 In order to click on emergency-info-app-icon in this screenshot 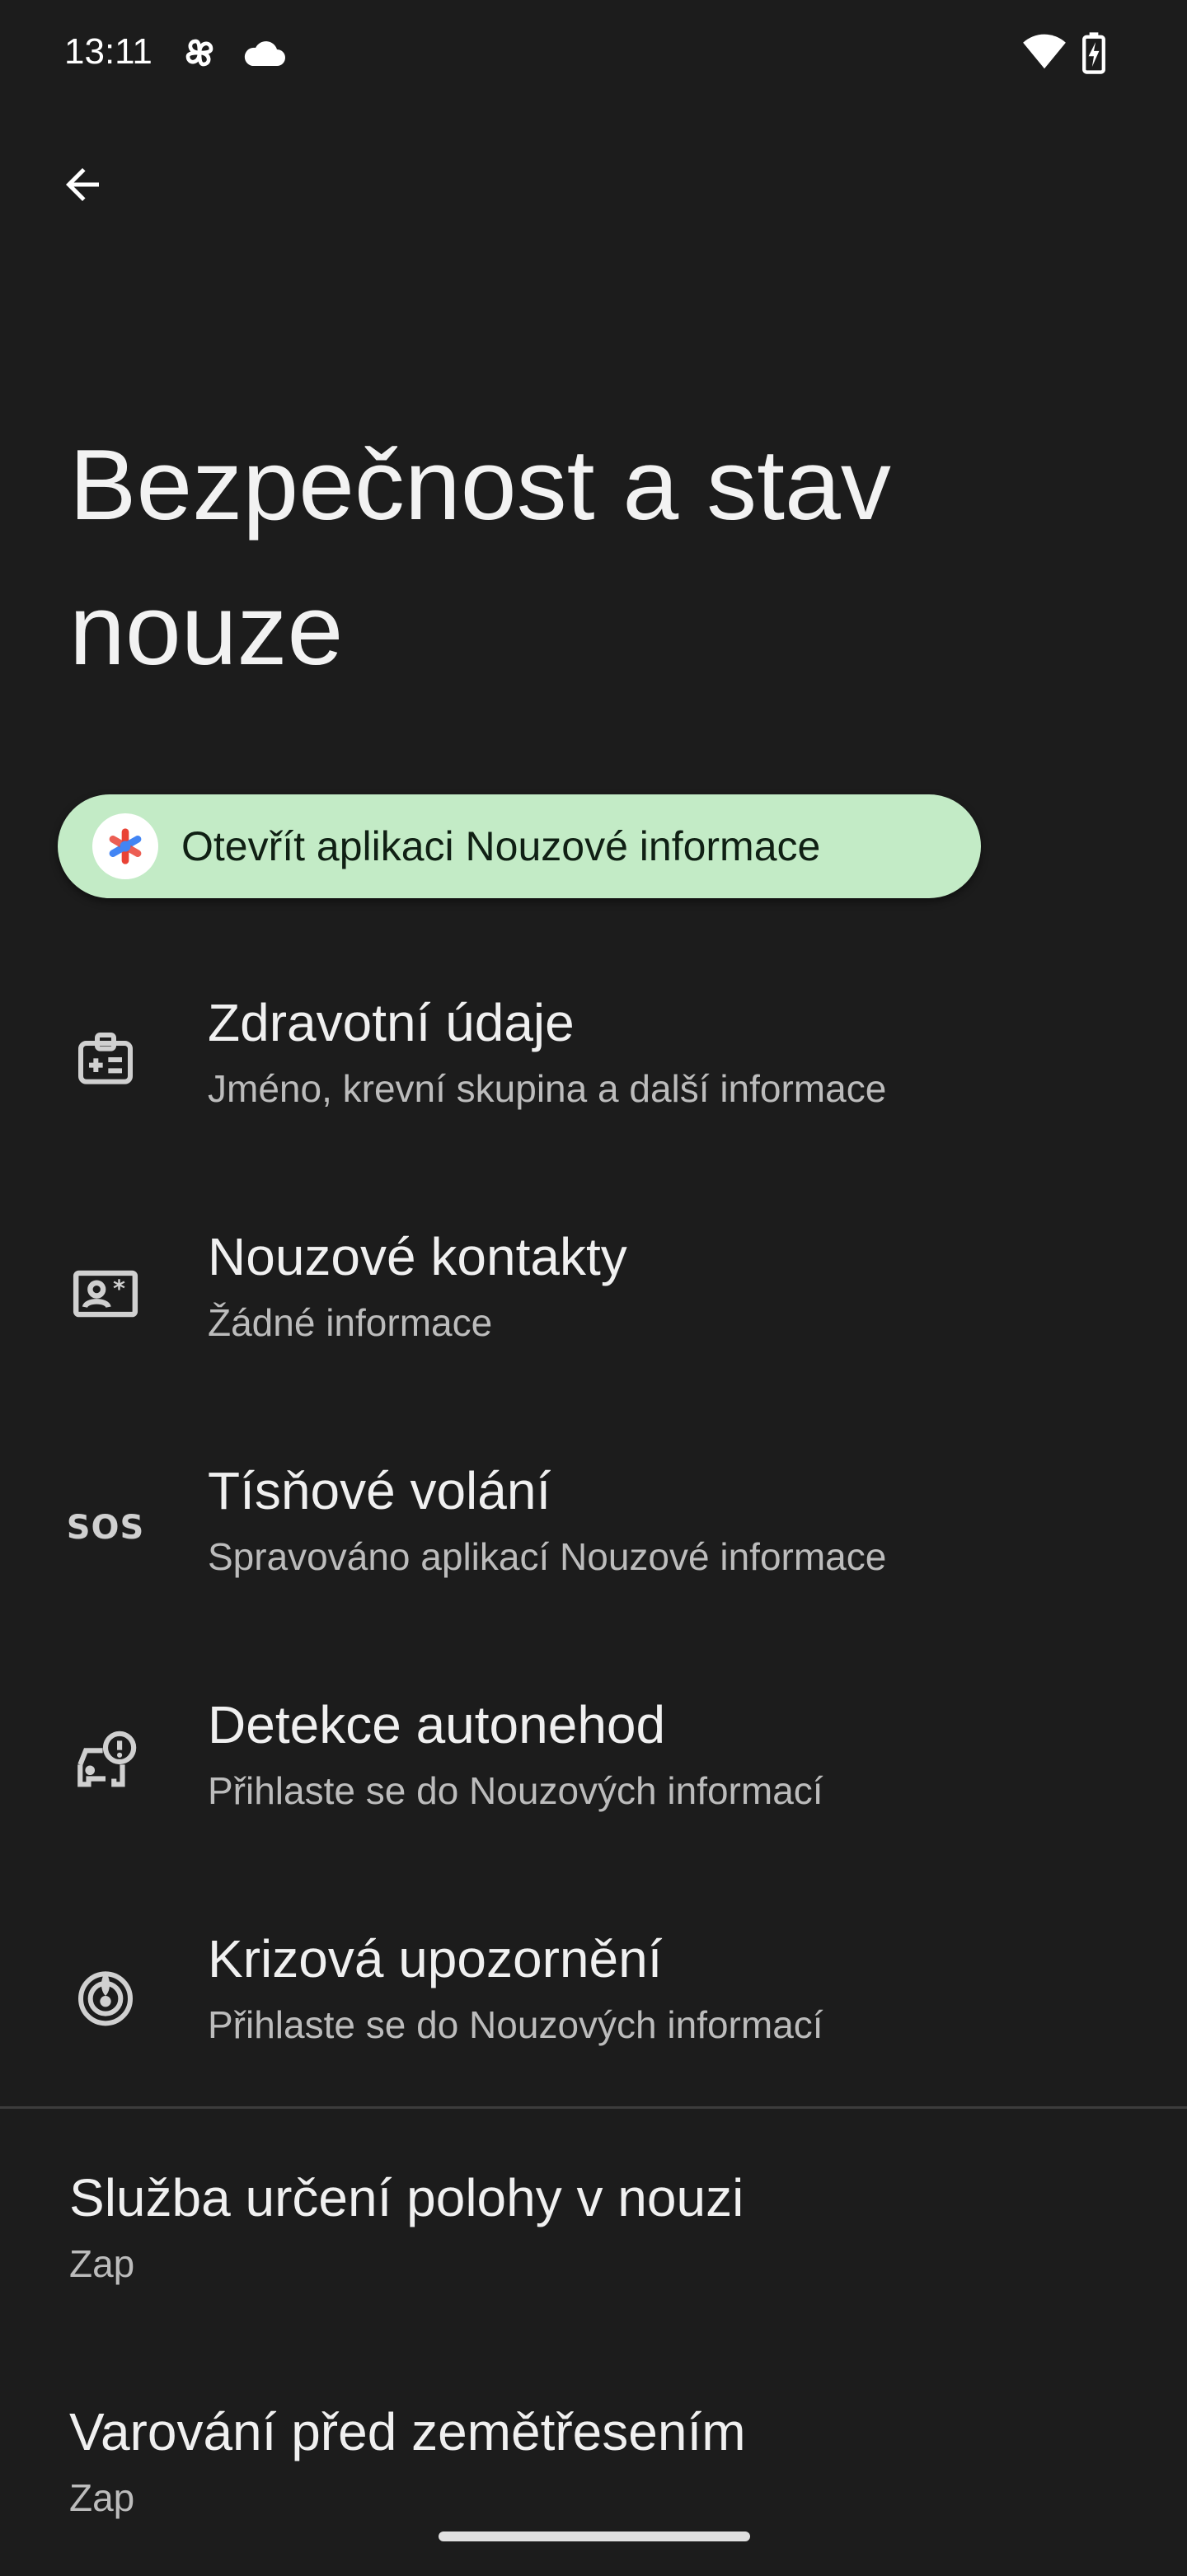, I will do `click(125, 846)`.